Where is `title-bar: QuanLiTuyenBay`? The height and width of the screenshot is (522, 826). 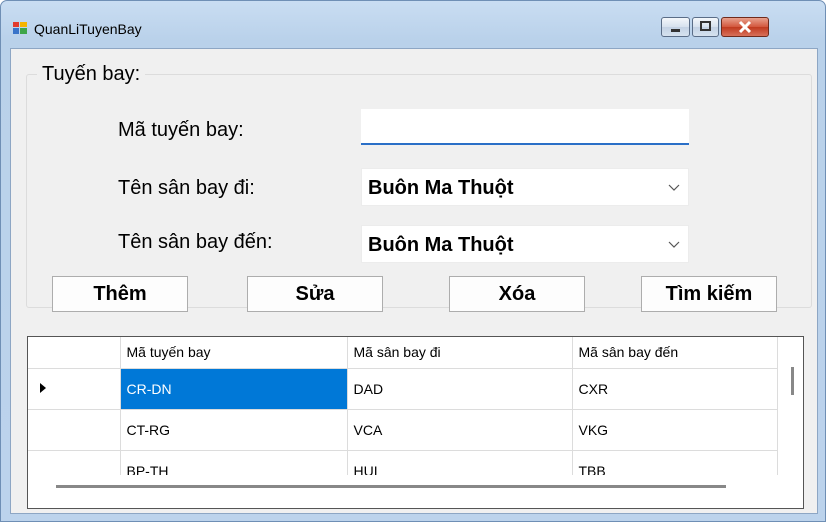 title-bar: QuanLiTuyenBay is located at coordinates (413, 21).